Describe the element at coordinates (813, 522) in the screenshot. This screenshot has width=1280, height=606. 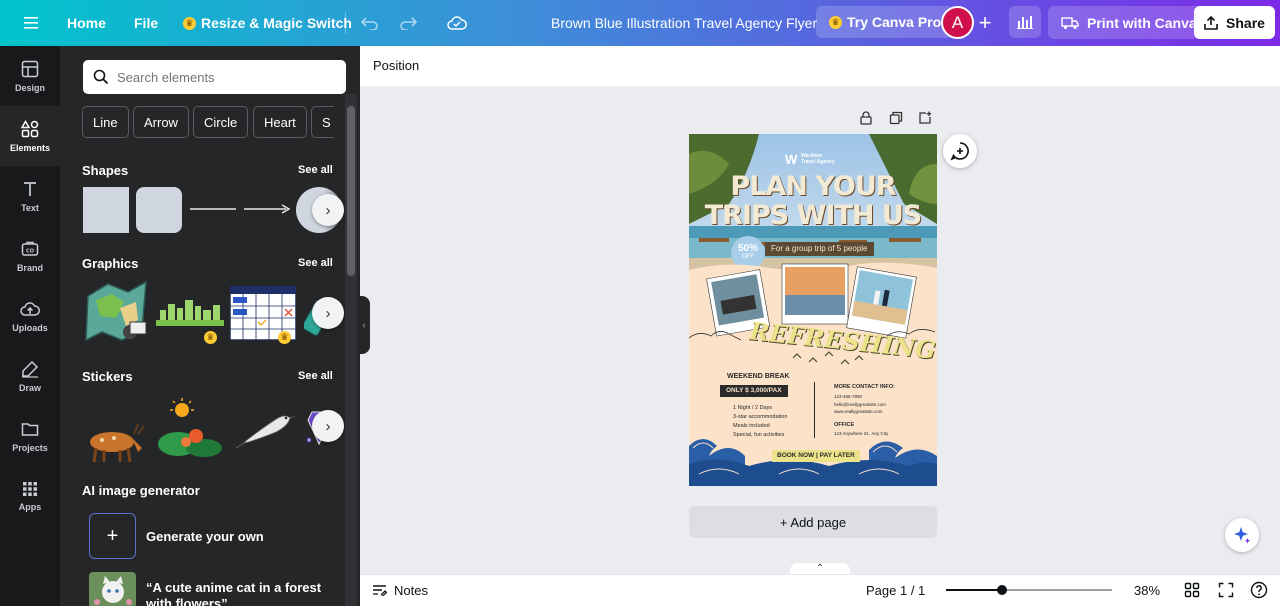
I see `add-page-button: + Add page` at that location.